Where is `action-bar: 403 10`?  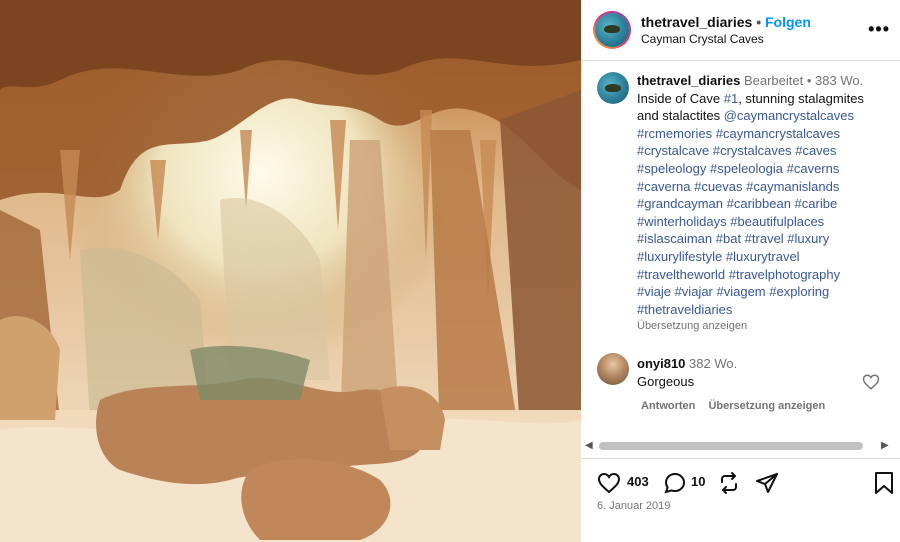
action-bar: 403 10 is located at coordinates (740, 480).